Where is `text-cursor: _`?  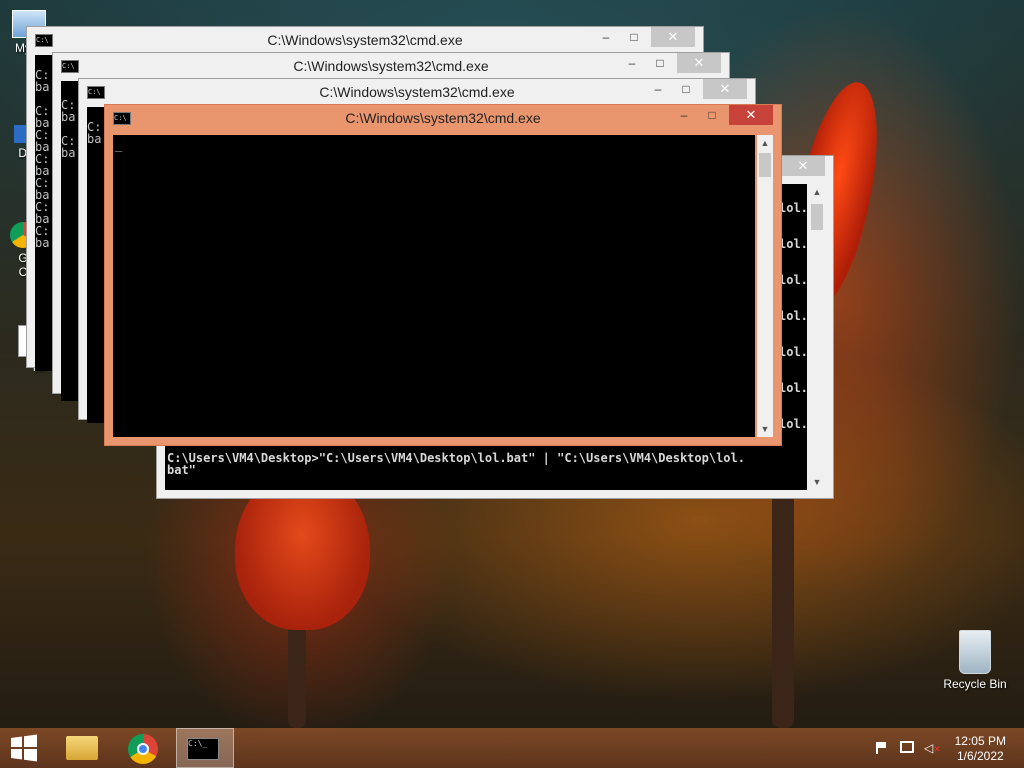
text-cursor: _ is located at coordinates (119, 145).